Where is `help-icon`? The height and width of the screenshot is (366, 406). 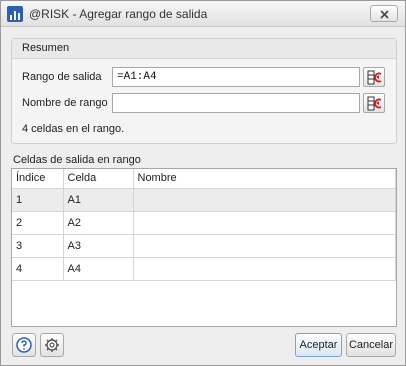 help-icon is located at coordinates (24, 345).